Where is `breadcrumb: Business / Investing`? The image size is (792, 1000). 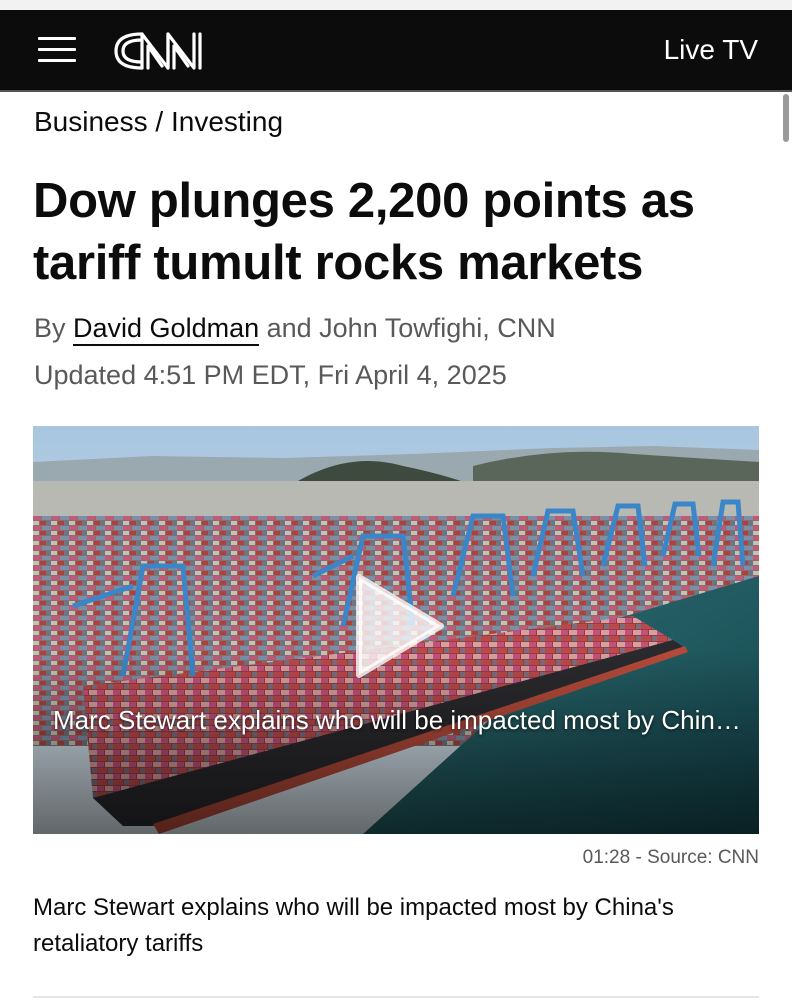 breadcrumb: Business / Investing is located at coordinates (158, 122).